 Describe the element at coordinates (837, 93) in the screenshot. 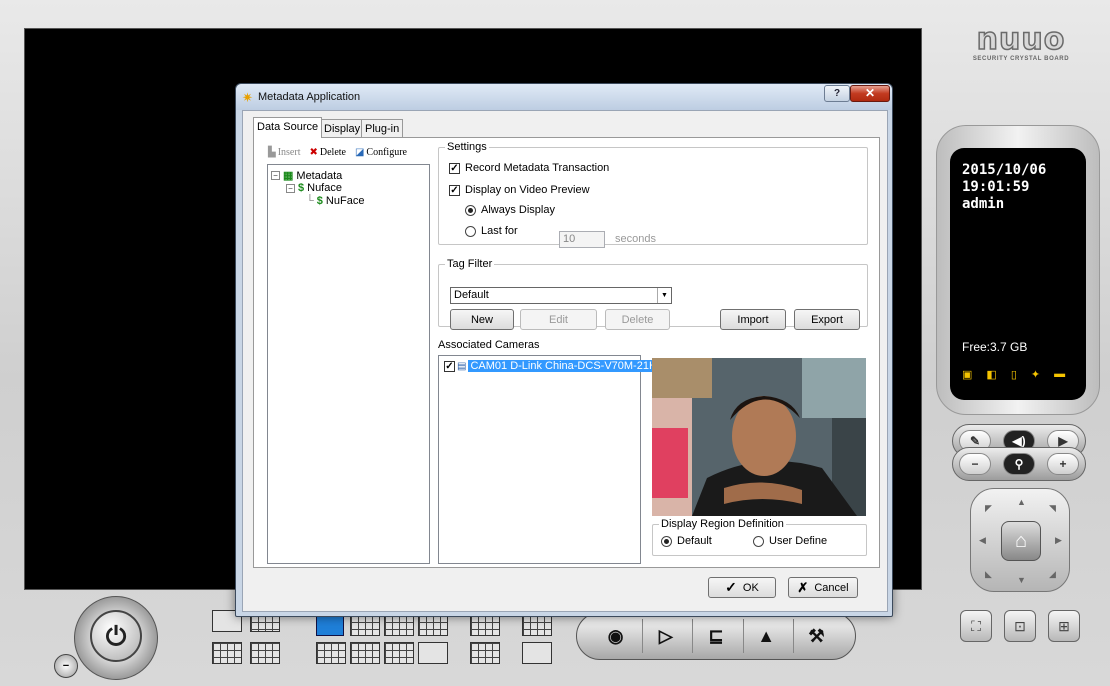

I see `help-button: ?` at that location.